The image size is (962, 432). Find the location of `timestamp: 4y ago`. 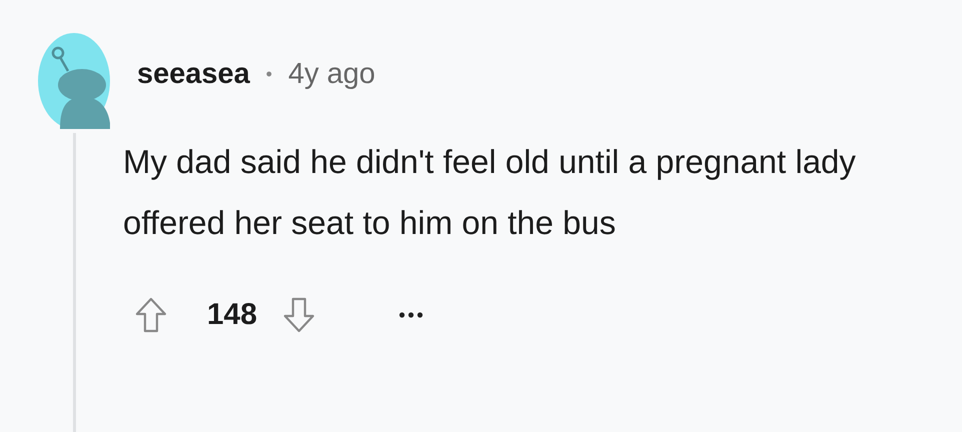

timestamp: 4y ago is located at coordinates (332, 74).